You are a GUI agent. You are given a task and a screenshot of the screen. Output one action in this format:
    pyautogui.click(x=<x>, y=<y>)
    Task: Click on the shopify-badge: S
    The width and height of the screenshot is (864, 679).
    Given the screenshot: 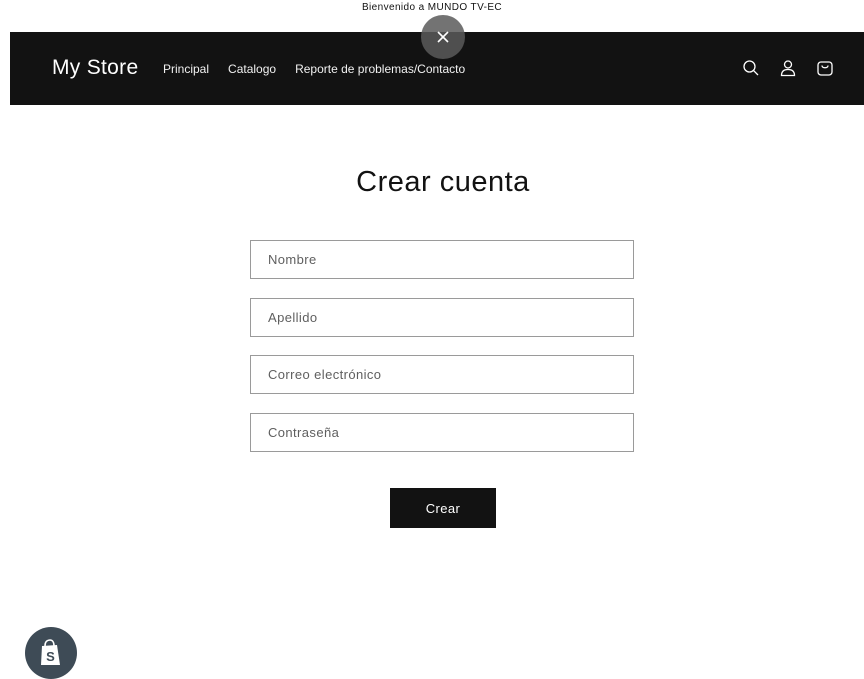 What is the action you would take?
    pyautogui.click(x=51, y=653)
    